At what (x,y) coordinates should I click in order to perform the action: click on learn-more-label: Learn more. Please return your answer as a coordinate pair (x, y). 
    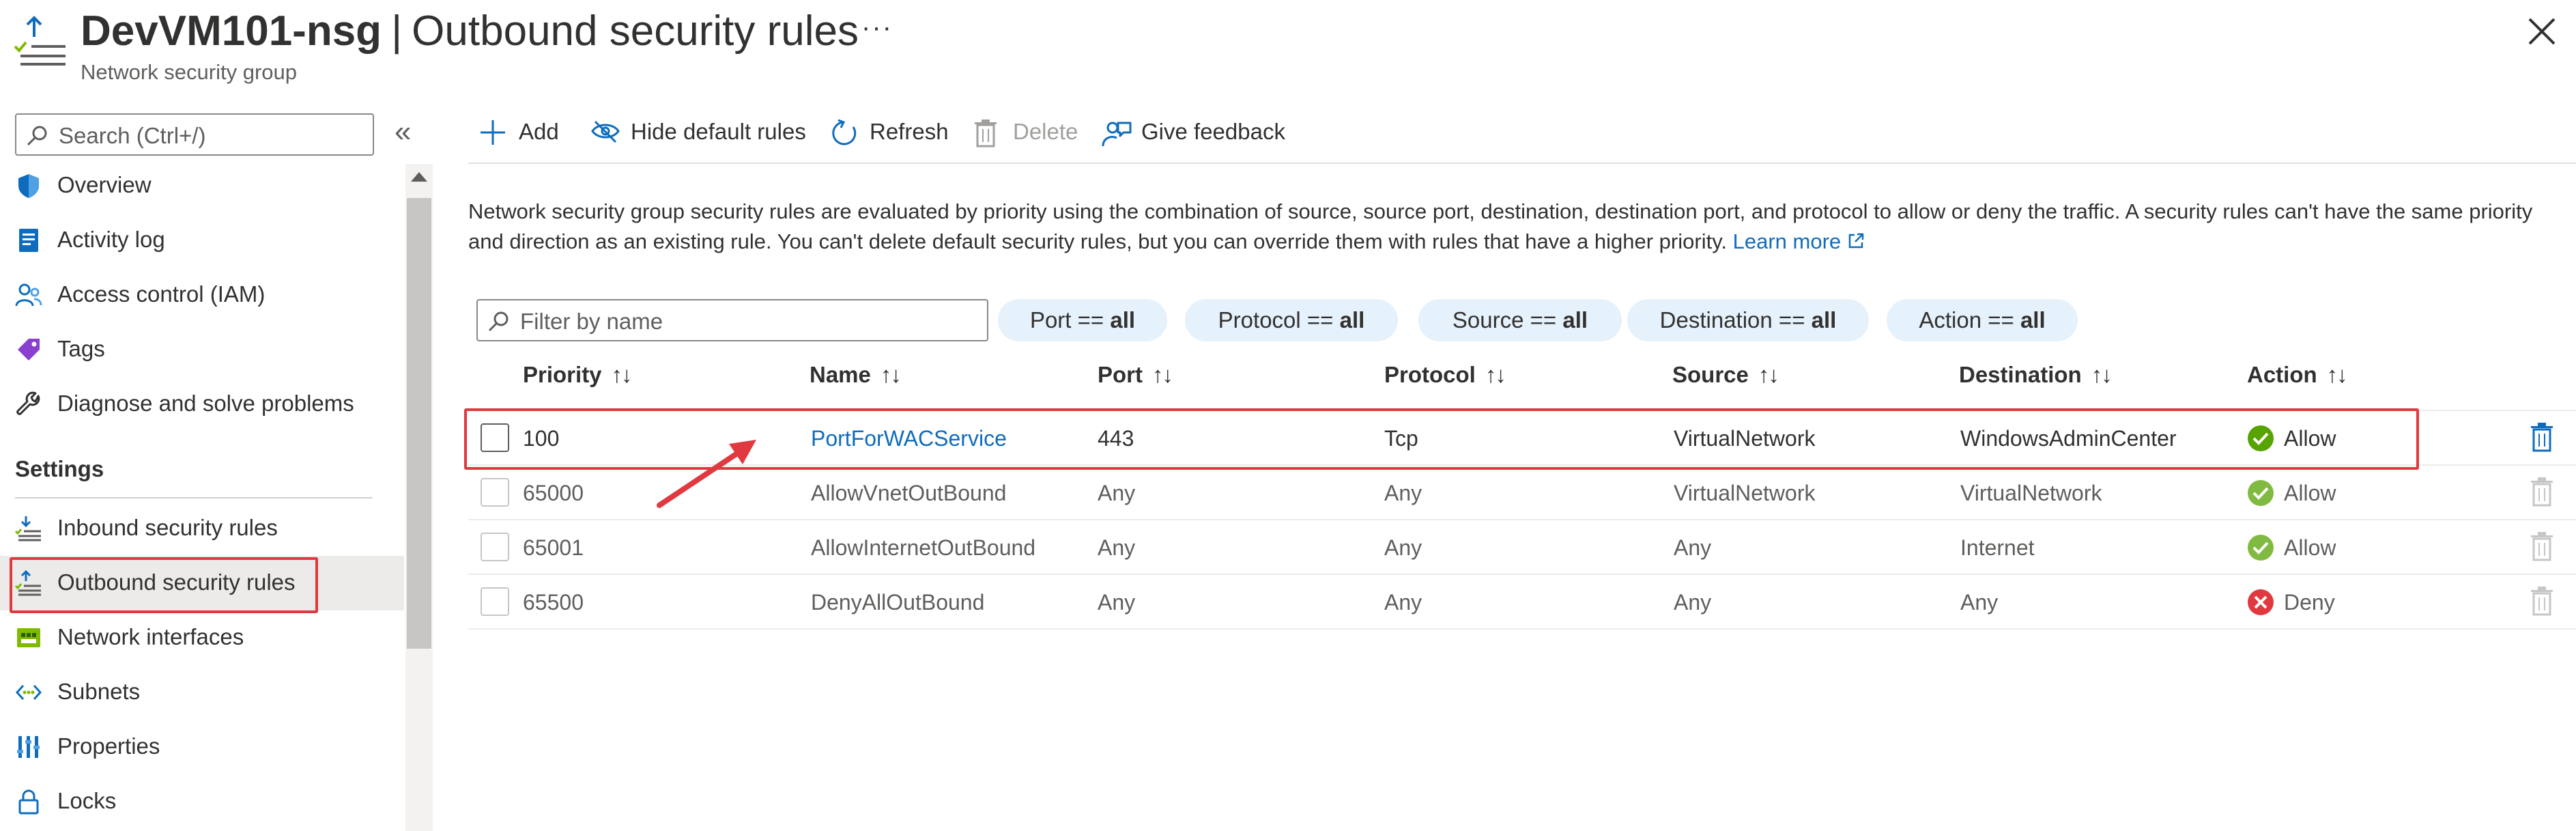
    Looking at the image, I should click on (1787, 241).